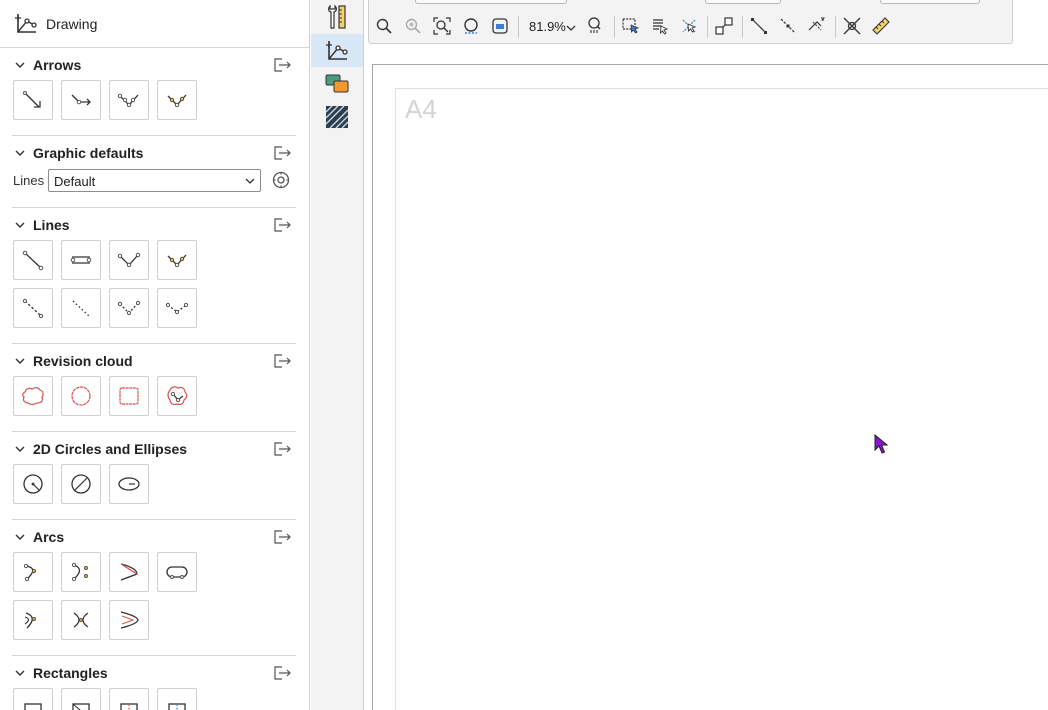 The width and height of the screenshot is (1048, 710). I want to click on tab-modify, so click(337, 83).